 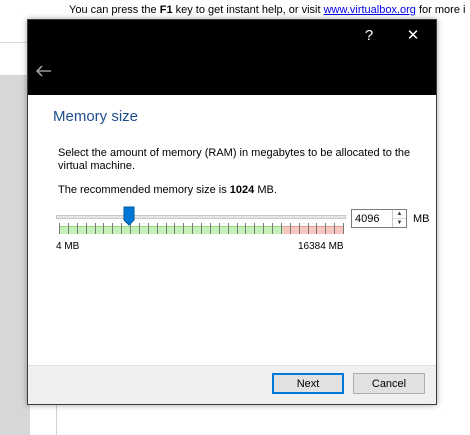 What do you see at coordinates (389, 383) in the screenshot?
I see `cancel-button: Cancel` at bounding box center [389, 383].